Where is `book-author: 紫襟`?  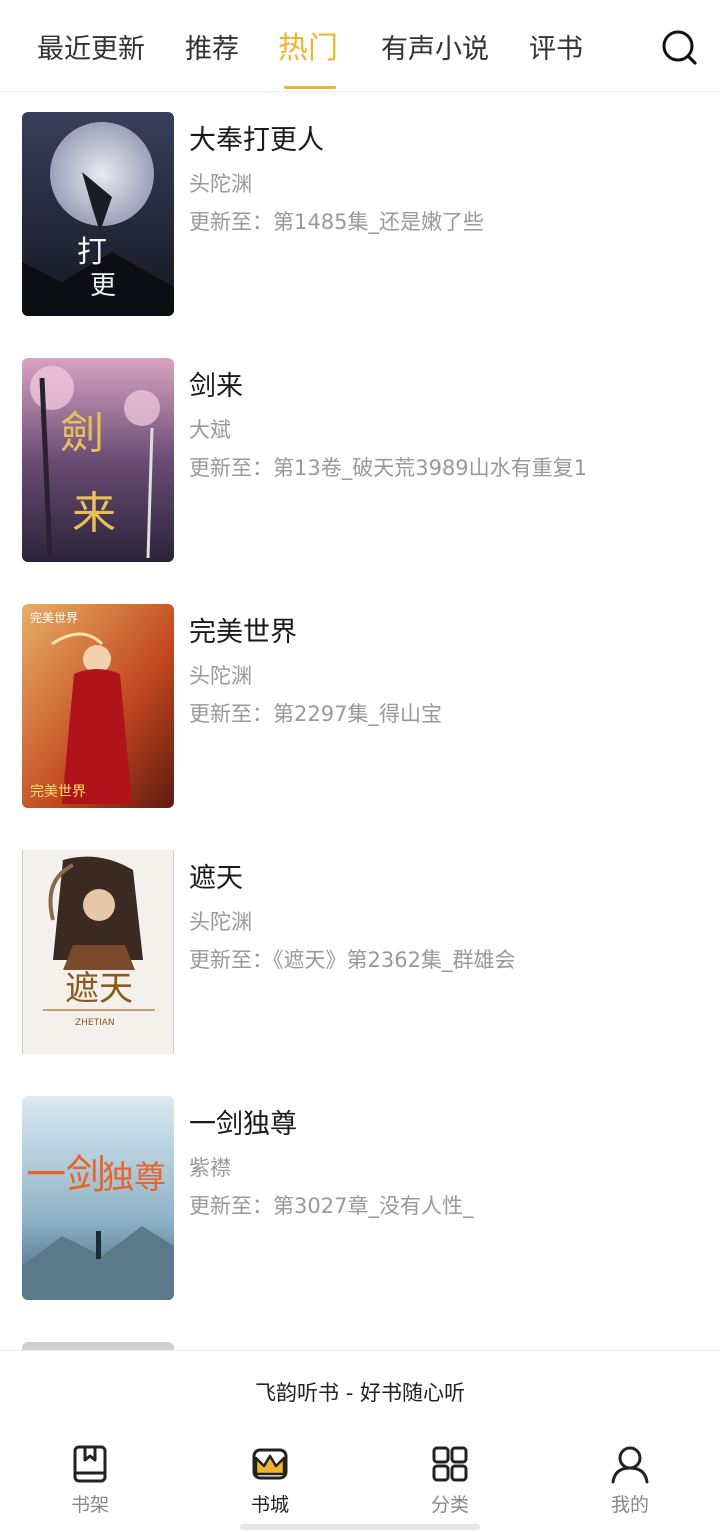
book-author: 紫襟 is located at coordinates (210, 1168).